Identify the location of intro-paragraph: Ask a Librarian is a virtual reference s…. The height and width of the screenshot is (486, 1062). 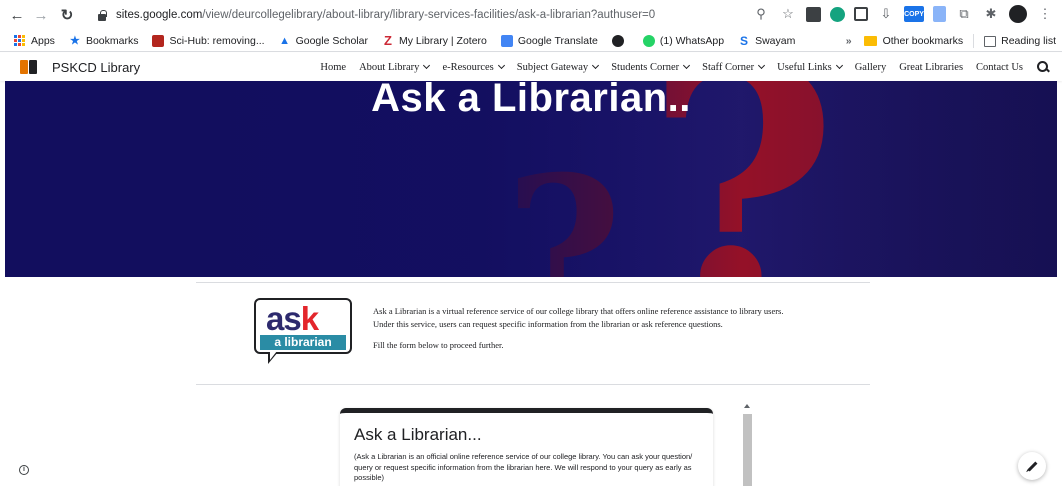
(578, 317).